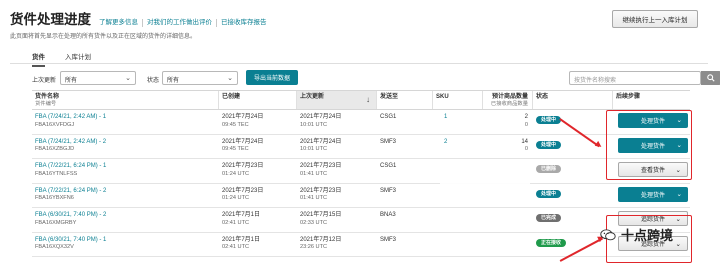 The height and width of the screenshot is (267, 720). What do you see at coordinates (70, 117) in the screenshot?
I see `shipment-name-link: FBA (7/24/21, 2:42 AM) - 1` at bounding box center [70, 117].